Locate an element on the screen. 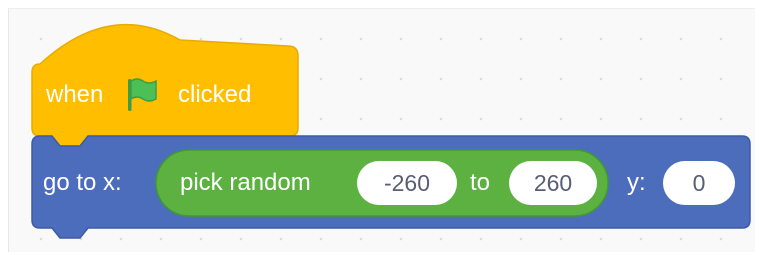  random-to-input: 260 is located at coordinates (553, 183).